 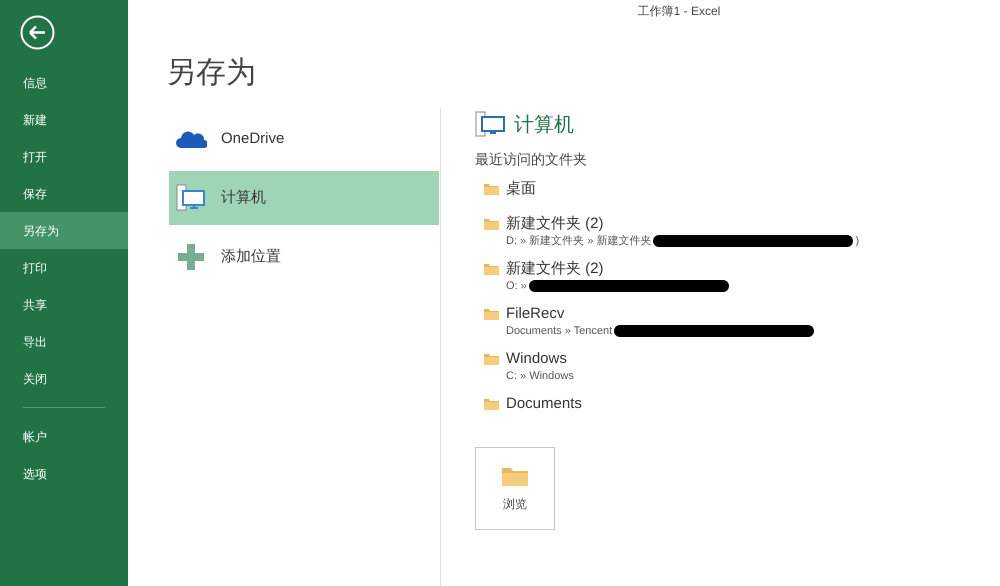 What do you see at coordinates (536, 359) in the screenshot?
I see `folder-name: Windows` at bounding box center [536, 359].